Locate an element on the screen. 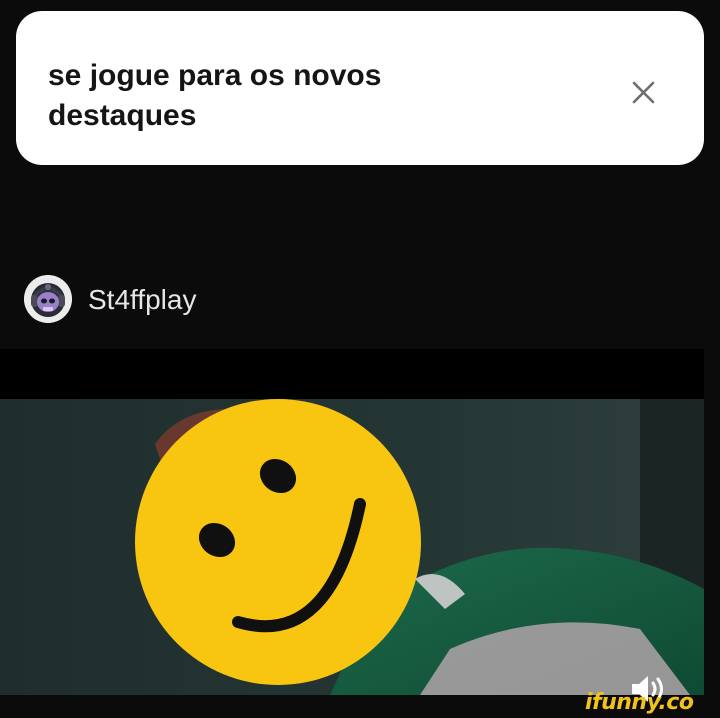 This screenshot has width=720, height=718. username: St4ffplay is located at coordinates (142, 300).